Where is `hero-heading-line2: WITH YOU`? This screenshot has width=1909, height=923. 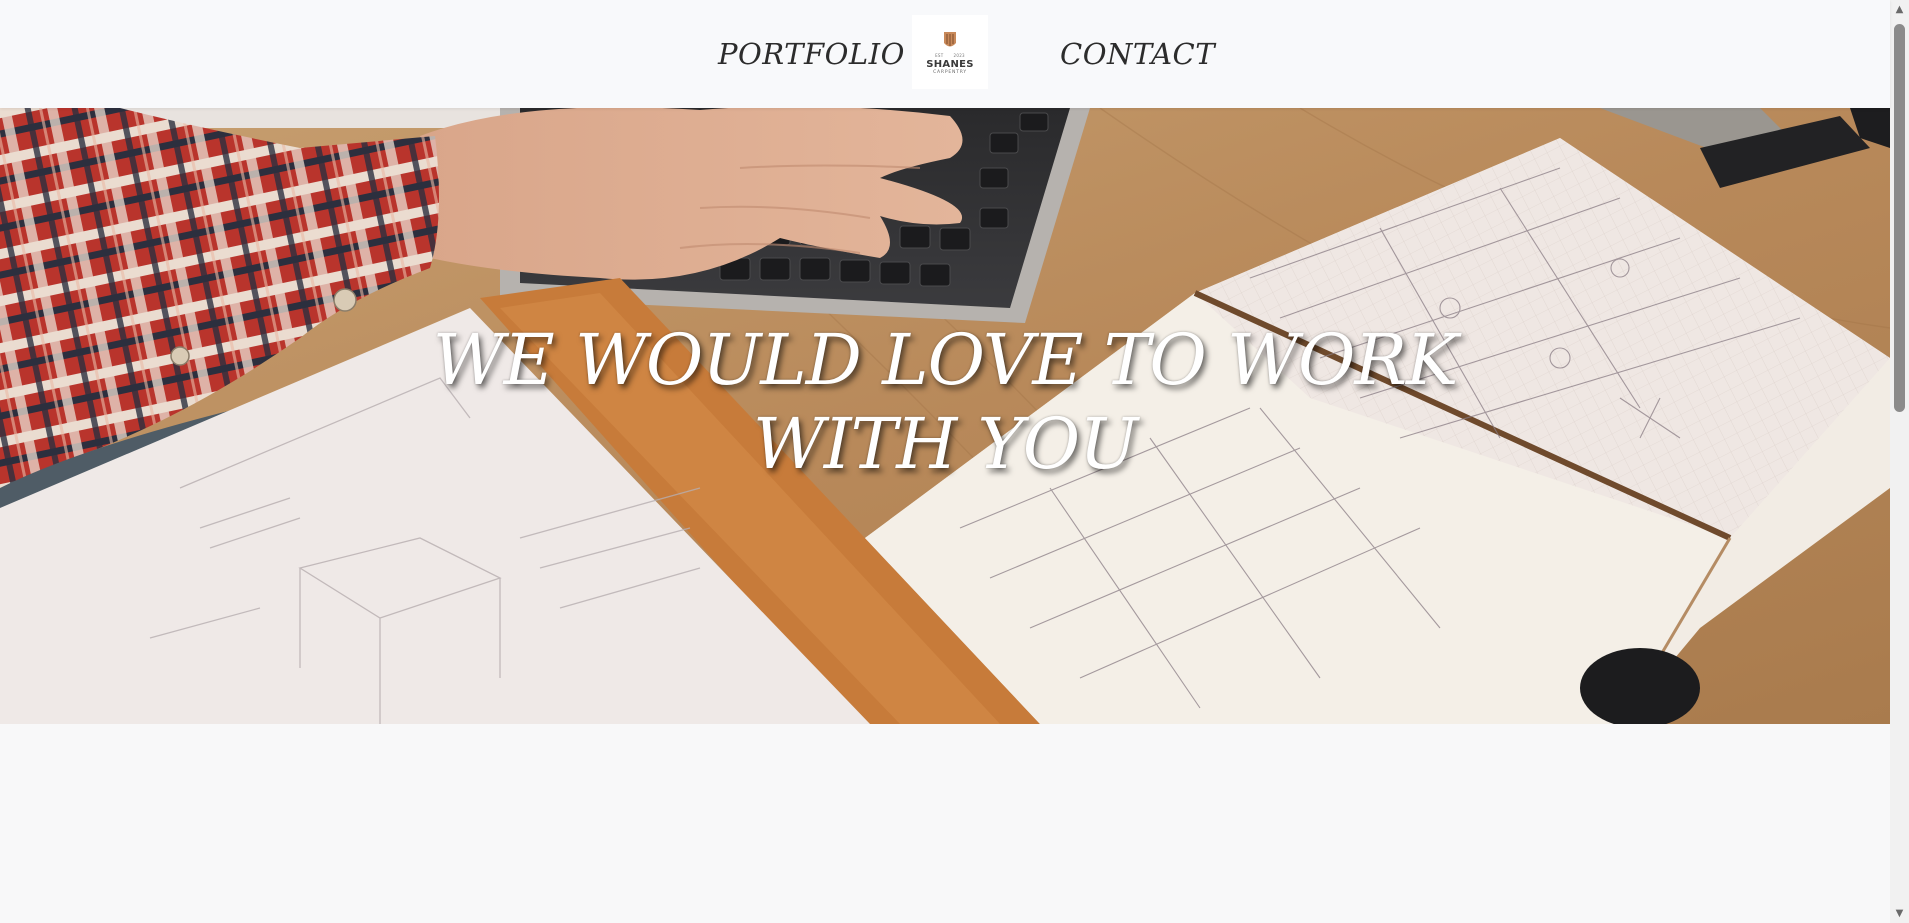
hero-heading-line2: WITH YOU is located at coordinates (945, 444).